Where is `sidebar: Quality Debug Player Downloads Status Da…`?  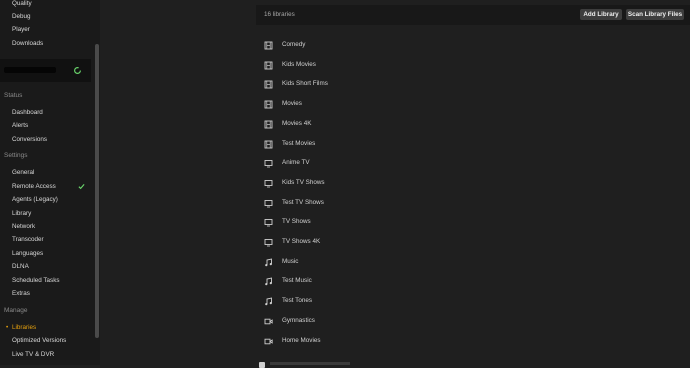 sidebar: Quality Debug Player Downloads Status Da… is located at coordinates (50, 182).